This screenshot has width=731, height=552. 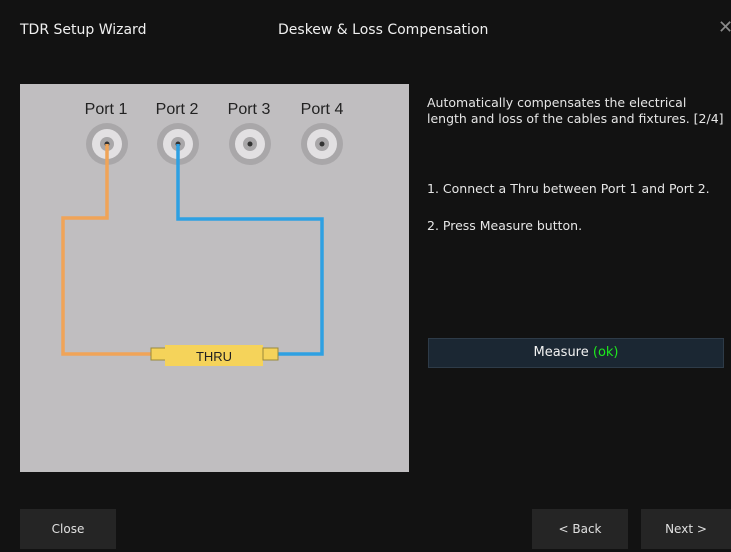 What do you see at coordinates (250, 250) in the screenshot?
I see `cable-port2` at bounding box center [250, 250].